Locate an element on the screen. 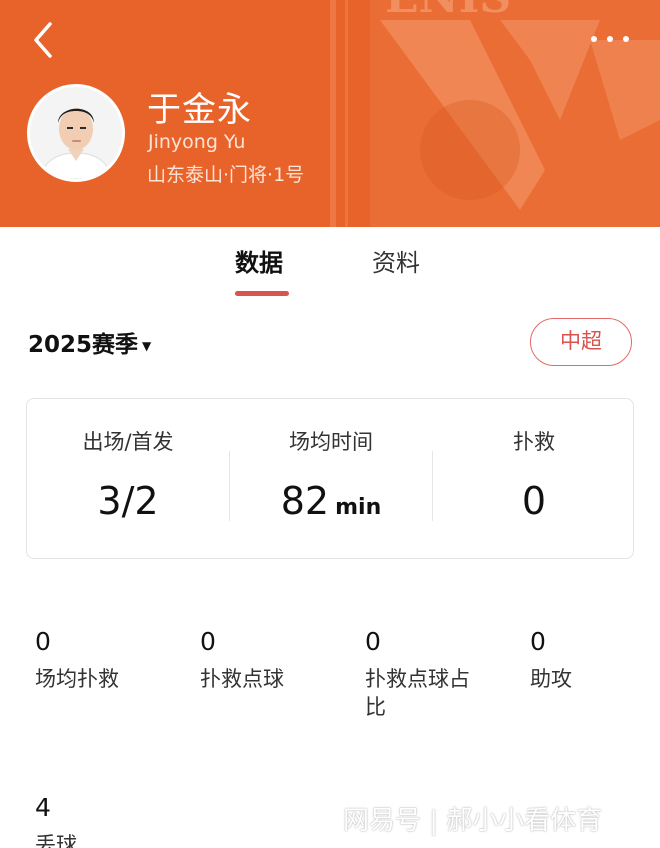  stat-penalty-save-rate: 0 扑救点球占比 is located at coordinates (426, 674).